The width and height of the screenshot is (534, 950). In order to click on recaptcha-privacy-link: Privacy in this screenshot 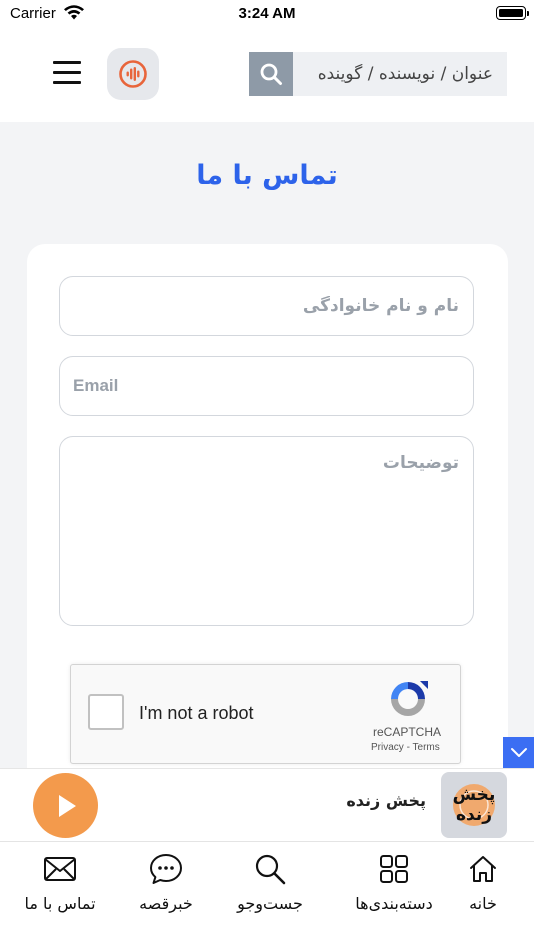, I will do `click(387, 747)`.